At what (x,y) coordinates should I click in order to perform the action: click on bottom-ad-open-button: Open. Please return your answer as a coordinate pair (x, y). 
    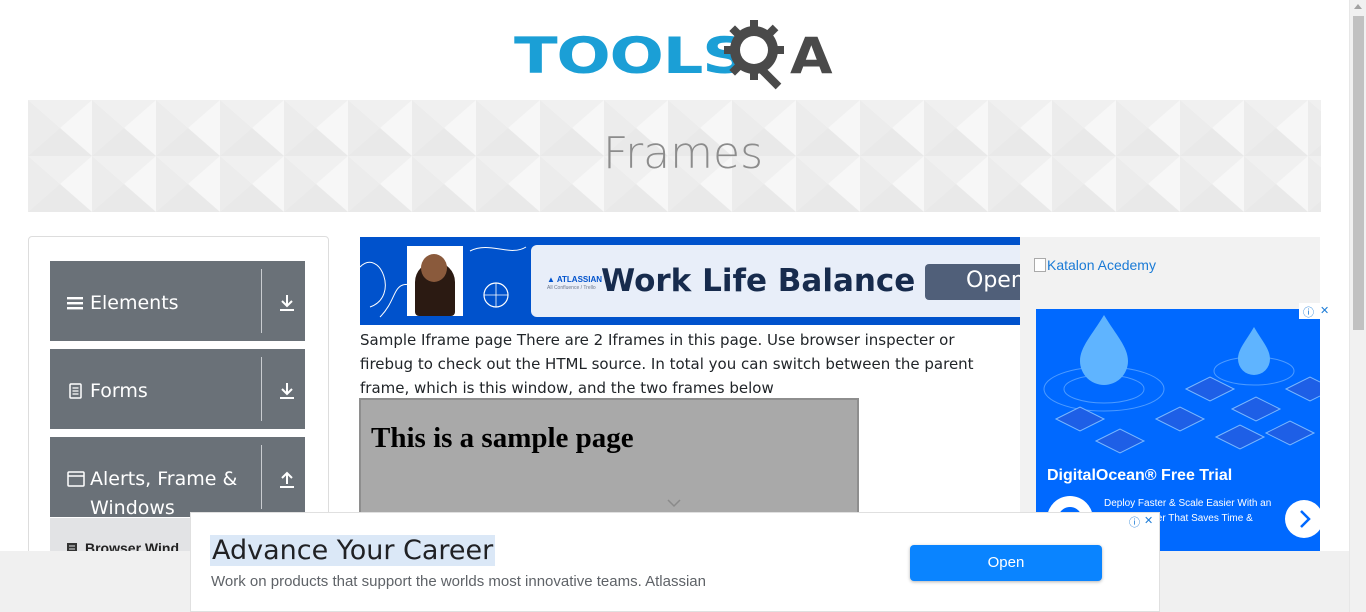
    Looking at the image, I should click on (1006, 563).